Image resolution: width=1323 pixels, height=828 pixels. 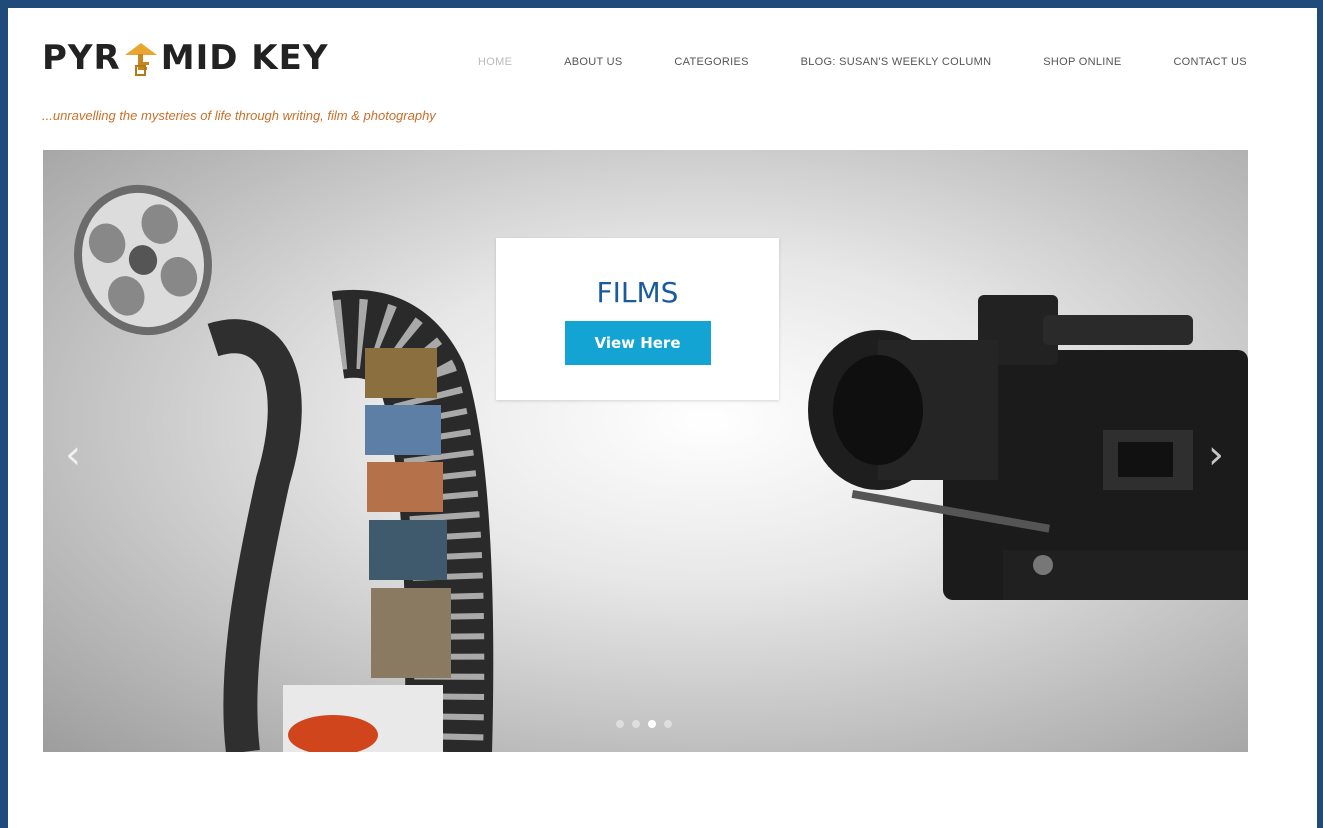 I want to click on slider-next-icon: ›, so click(x=1216, y=455).